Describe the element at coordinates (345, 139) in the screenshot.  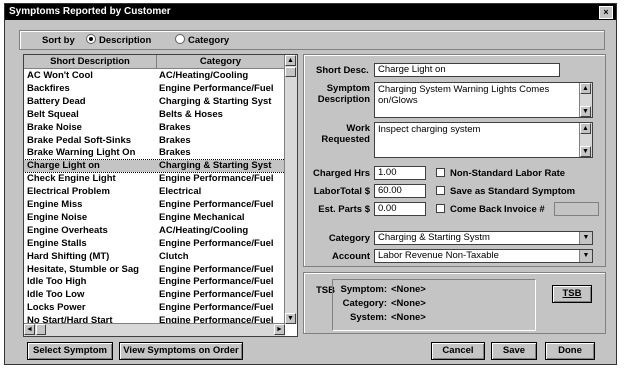
I see `requested-label: Requested` at that location.